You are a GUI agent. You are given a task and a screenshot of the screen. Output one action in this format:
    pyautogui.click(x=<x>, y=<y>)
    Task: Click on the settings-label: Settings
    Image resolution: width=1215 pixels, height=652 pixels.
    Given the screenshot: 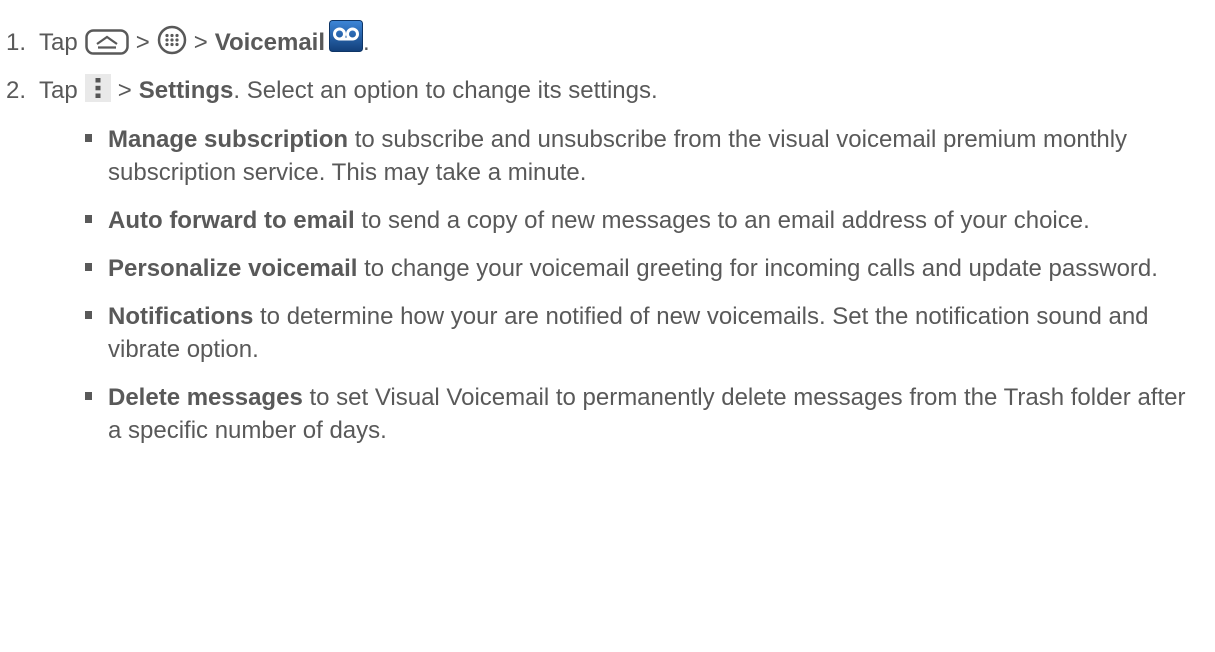 What is the action you would take?
    pyautogui.click(x=186, y=90)
    